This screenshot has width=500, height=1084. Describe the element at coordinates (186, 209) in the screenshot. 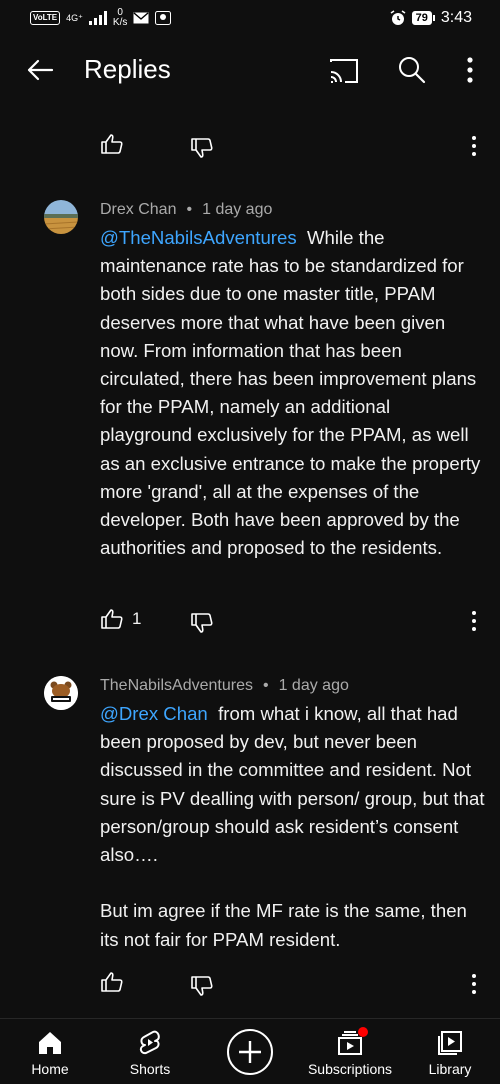

I see `comment-meta: Drex Chan • 1 day ago` at that location.